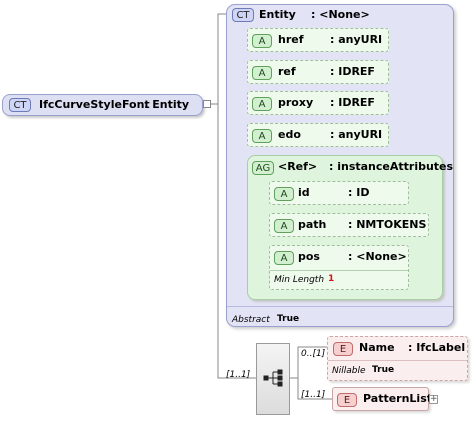 This screenshot has width=473, height=421. I want to click on attribute-name: path, so click(312, 224).